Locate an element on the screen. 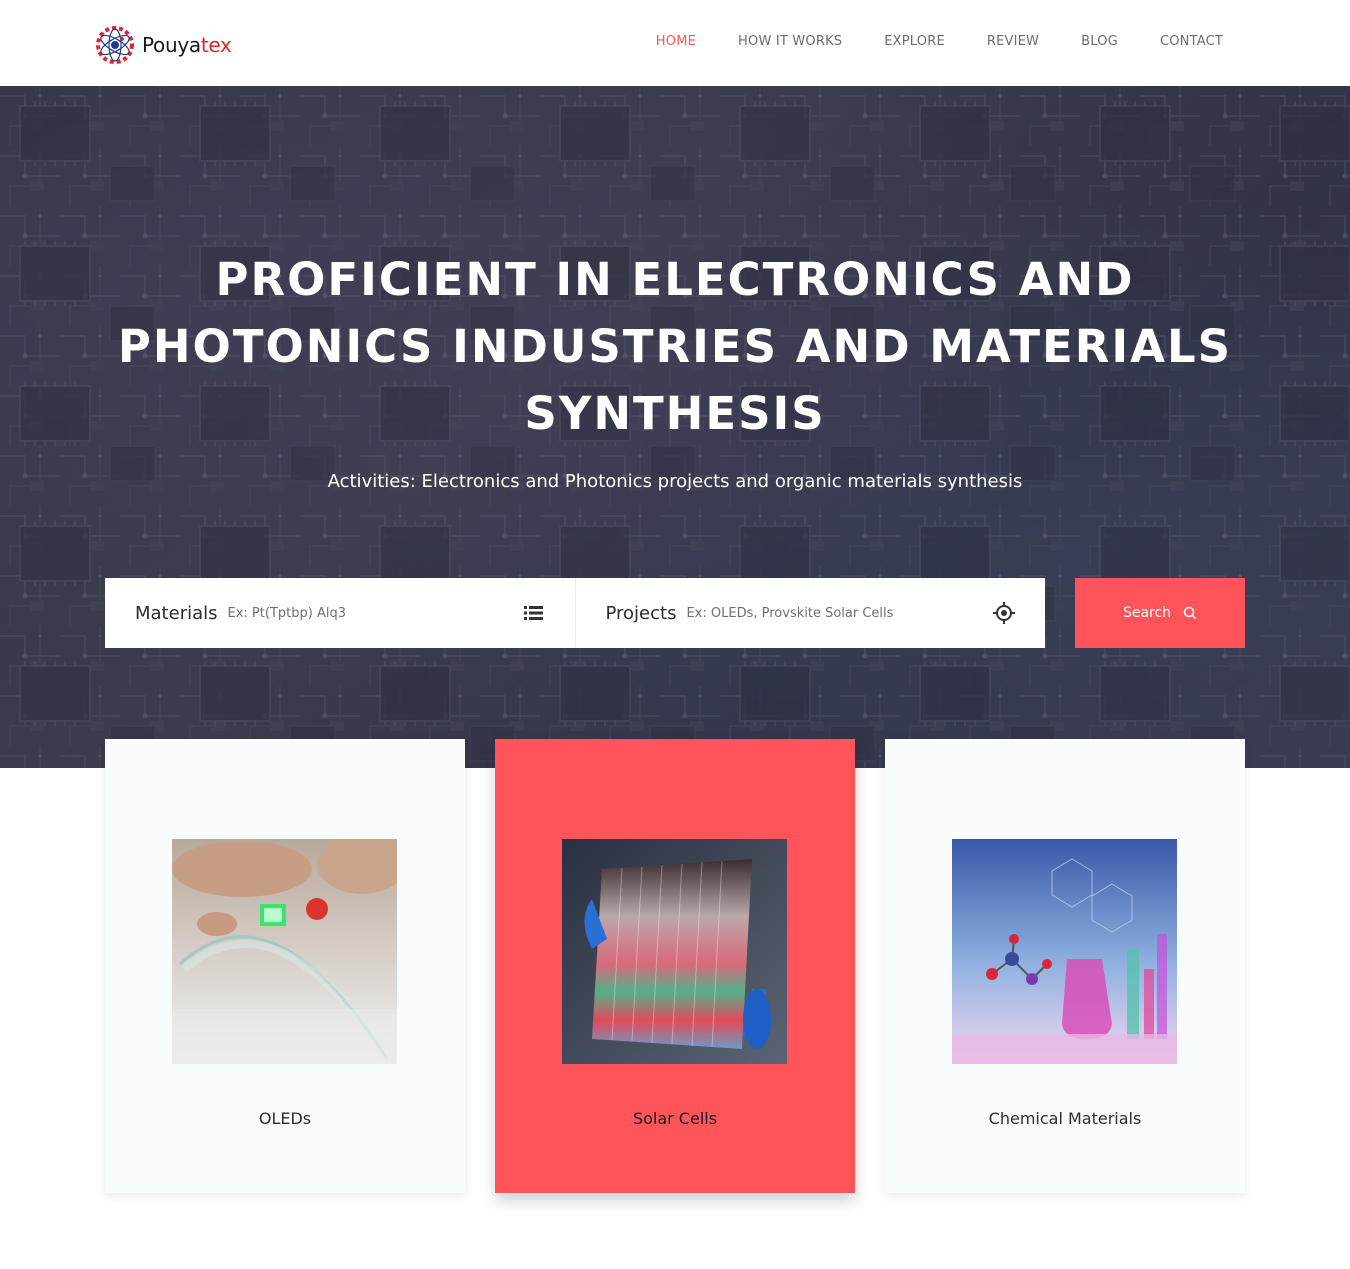  search-icon is located at coordinates (1190, 613).